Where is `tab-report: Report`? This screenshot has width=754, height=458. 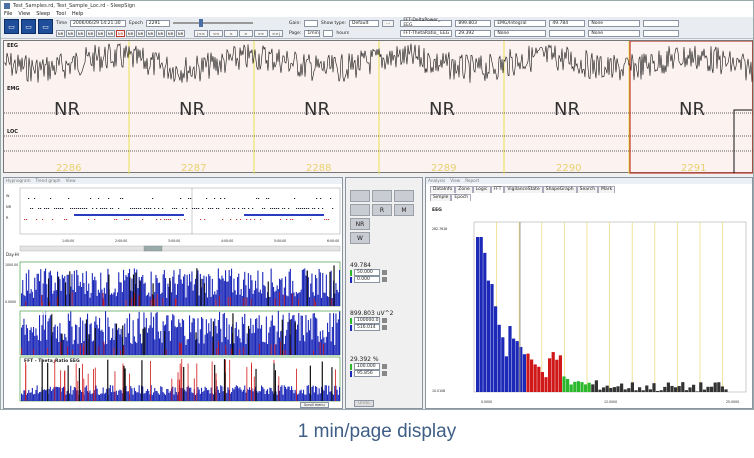 tab-report: Report is located at coordinates (472, 181).